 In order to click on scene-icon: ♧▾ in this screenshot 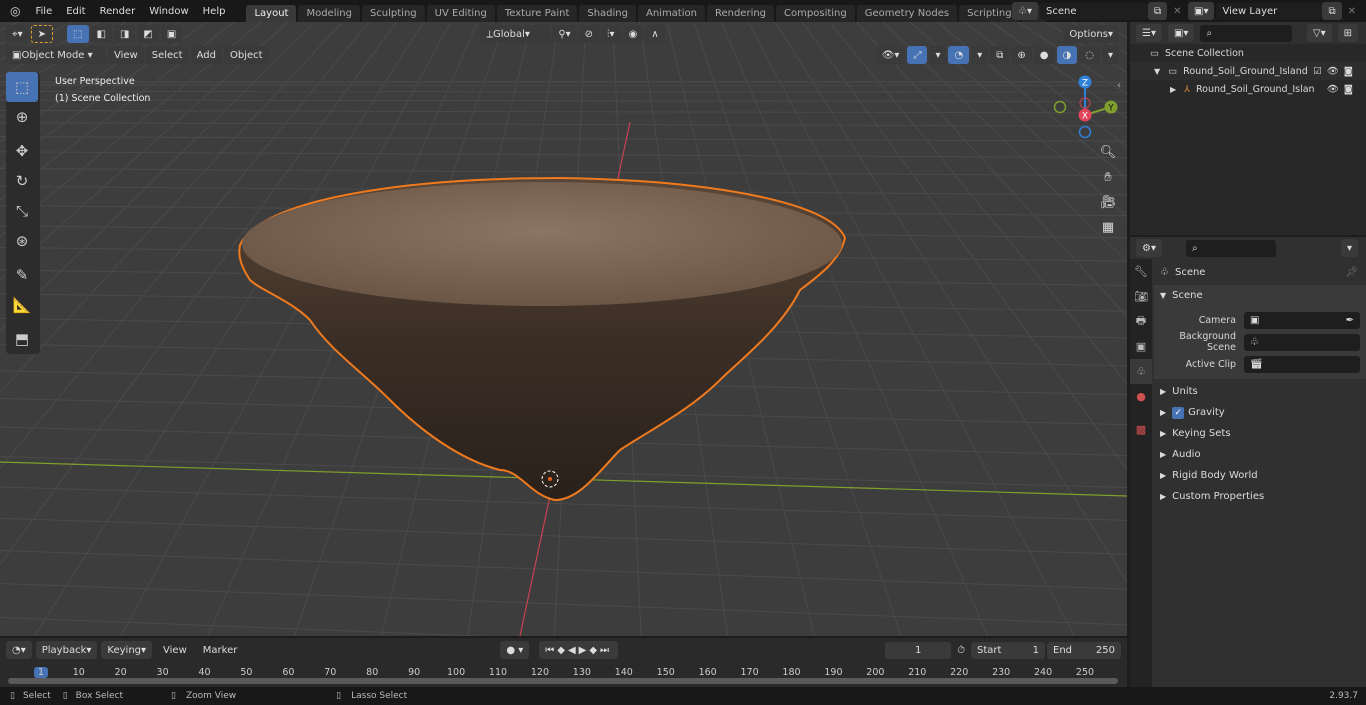, I will do `click(1025, 11)`.